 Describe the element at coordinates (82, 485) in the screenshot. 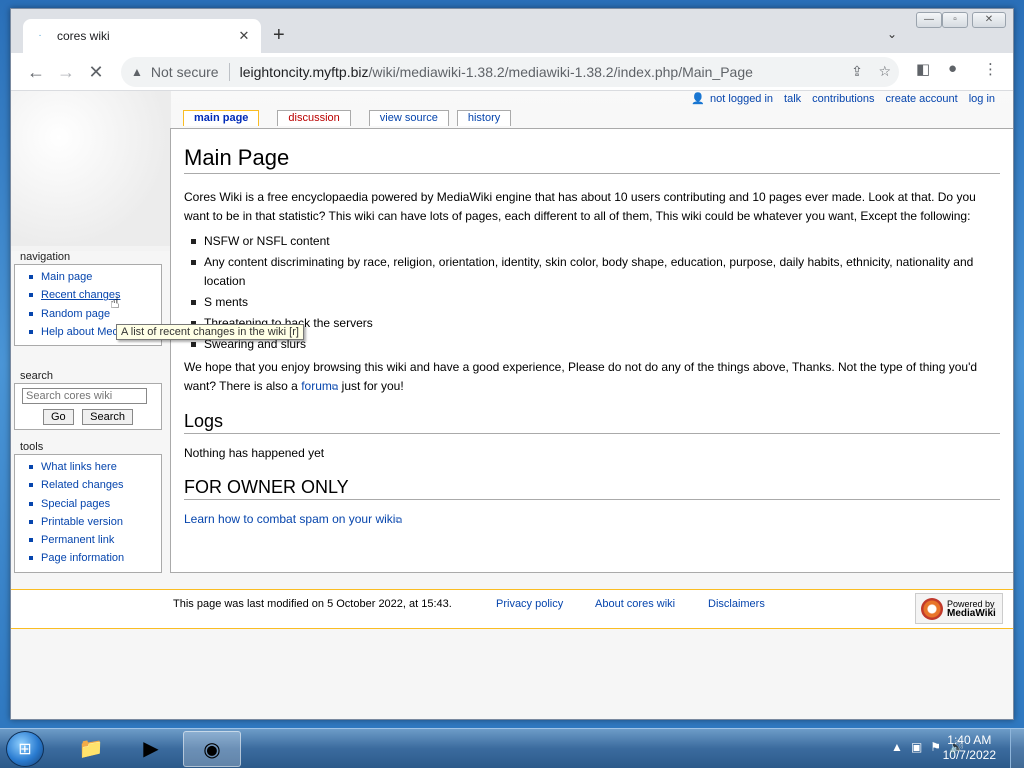

I see `tools-link: Related changes` at that location.